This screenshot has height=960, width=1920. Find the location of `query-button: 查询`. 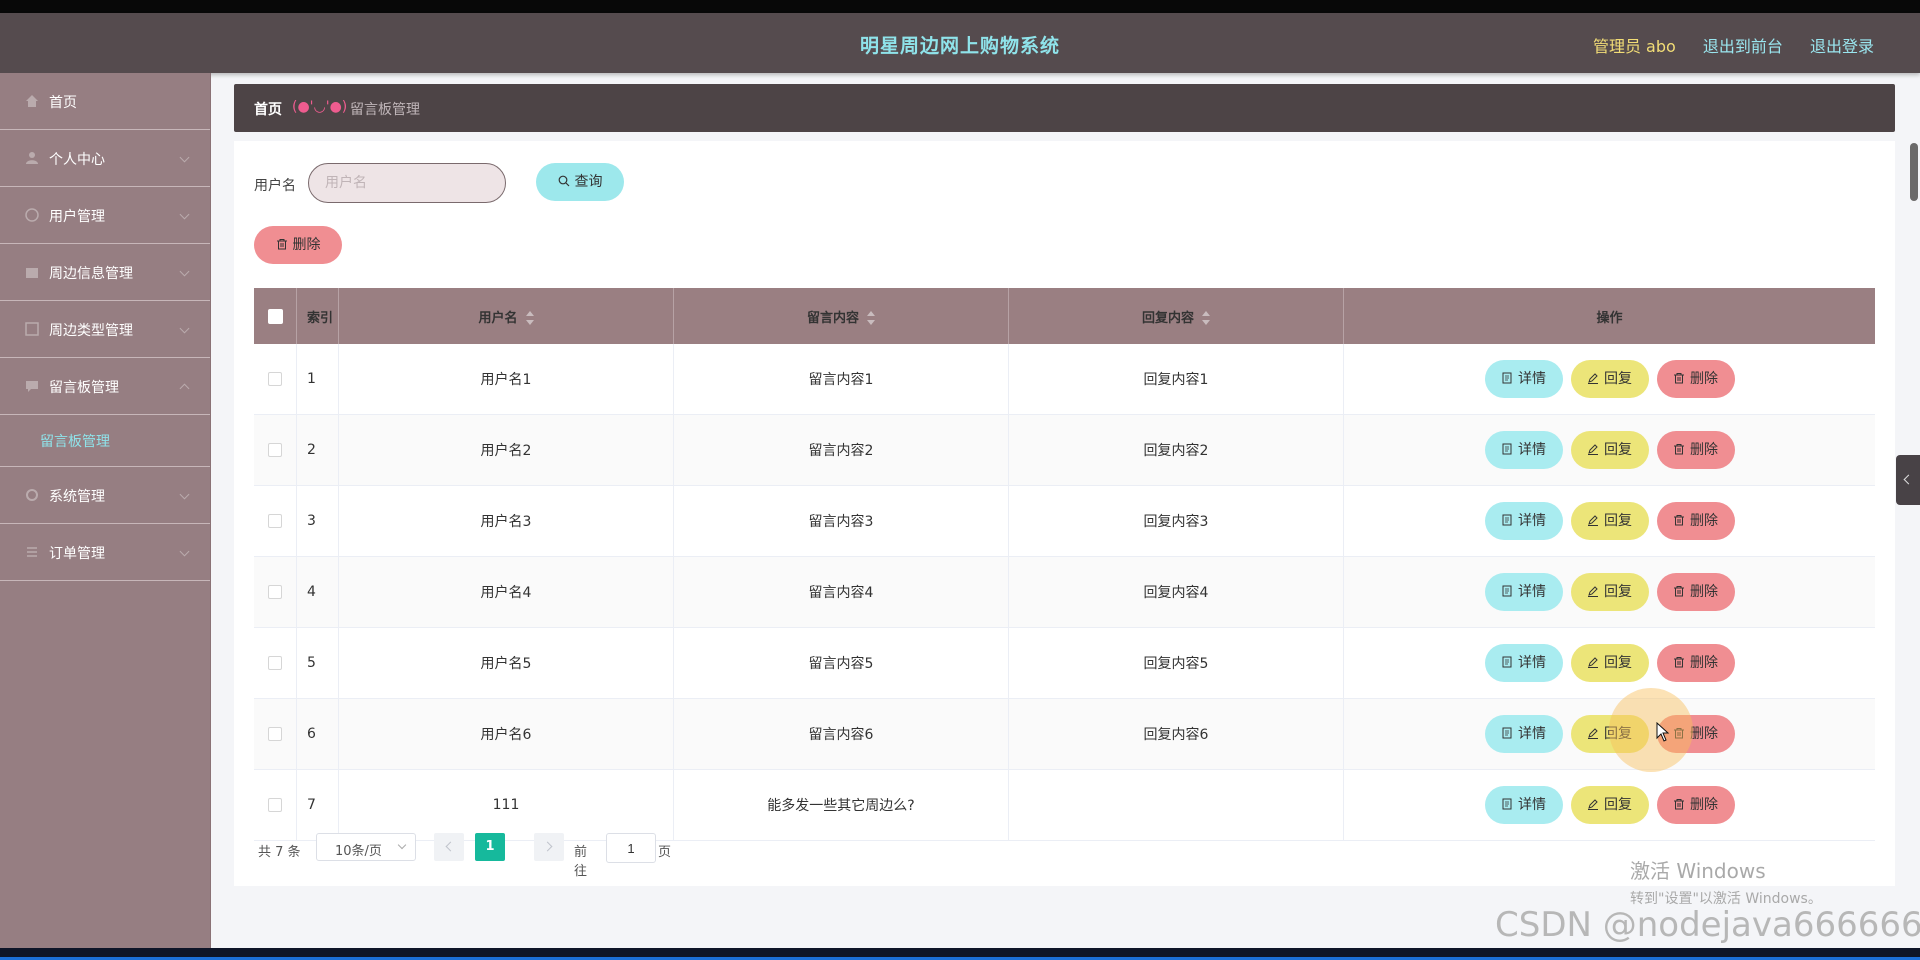

query-button: 查询 is located at coordinates (580, 182).